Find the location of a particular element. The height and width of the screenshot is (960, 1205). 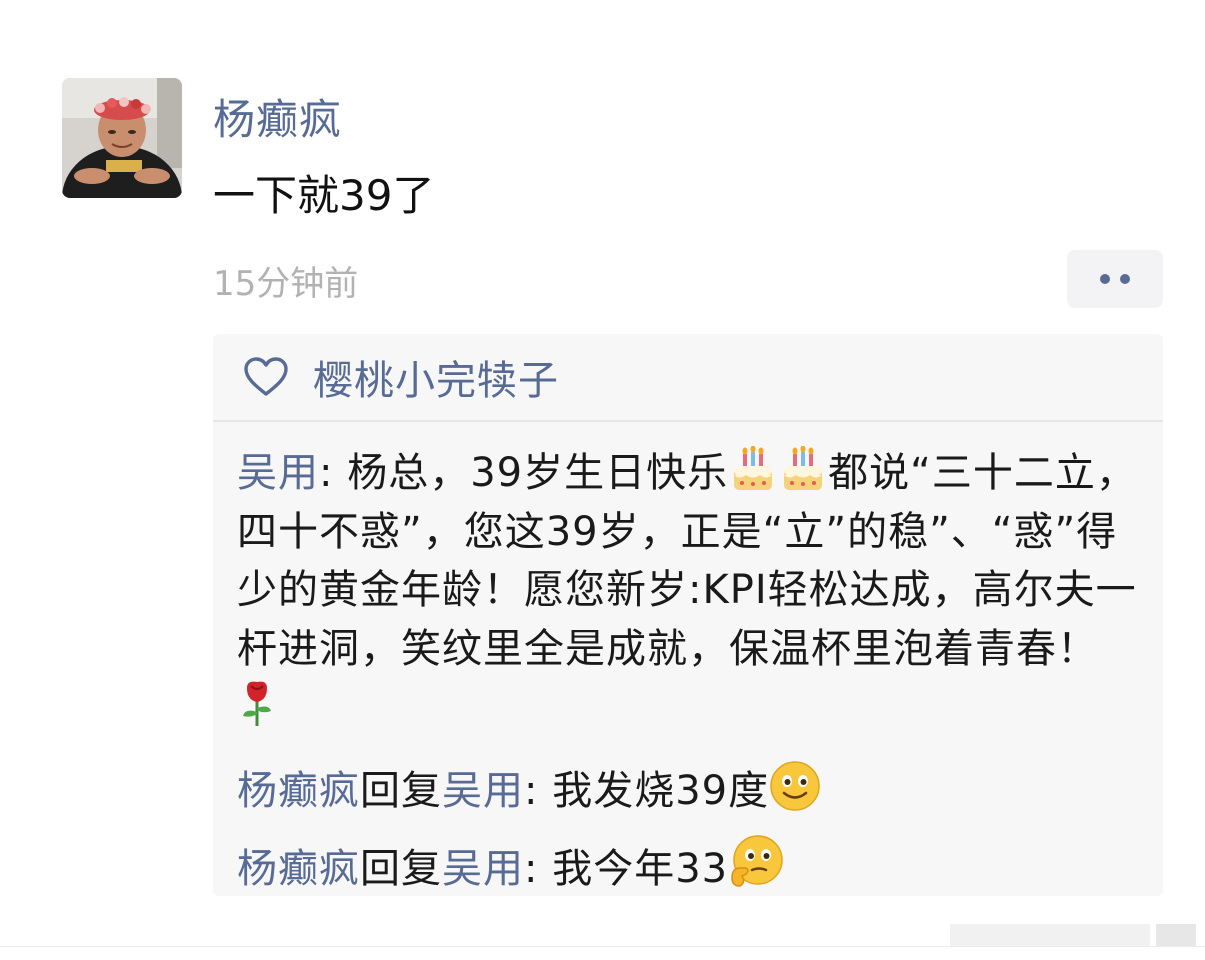

heart-icon is located at coordinates (266, 376).